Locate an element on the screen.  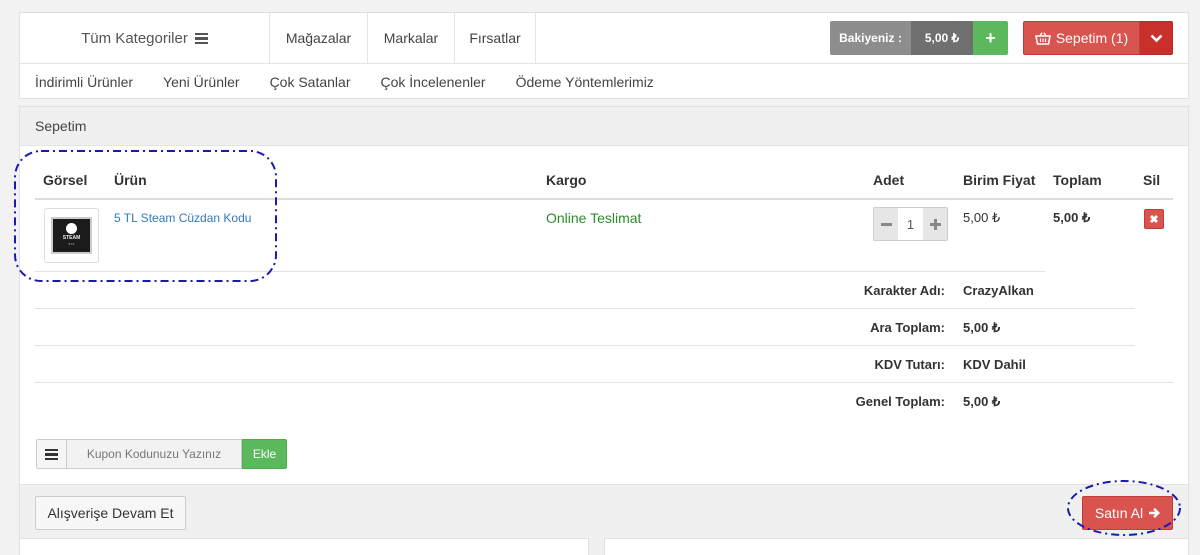
chevron-down-icon is located at coordinates (1156, 38).